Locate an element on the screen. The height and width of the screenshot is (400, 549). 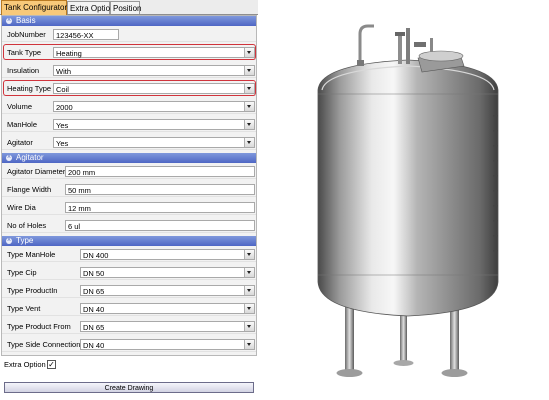
field-label: Type Product From is located at coordinates (39, 326).